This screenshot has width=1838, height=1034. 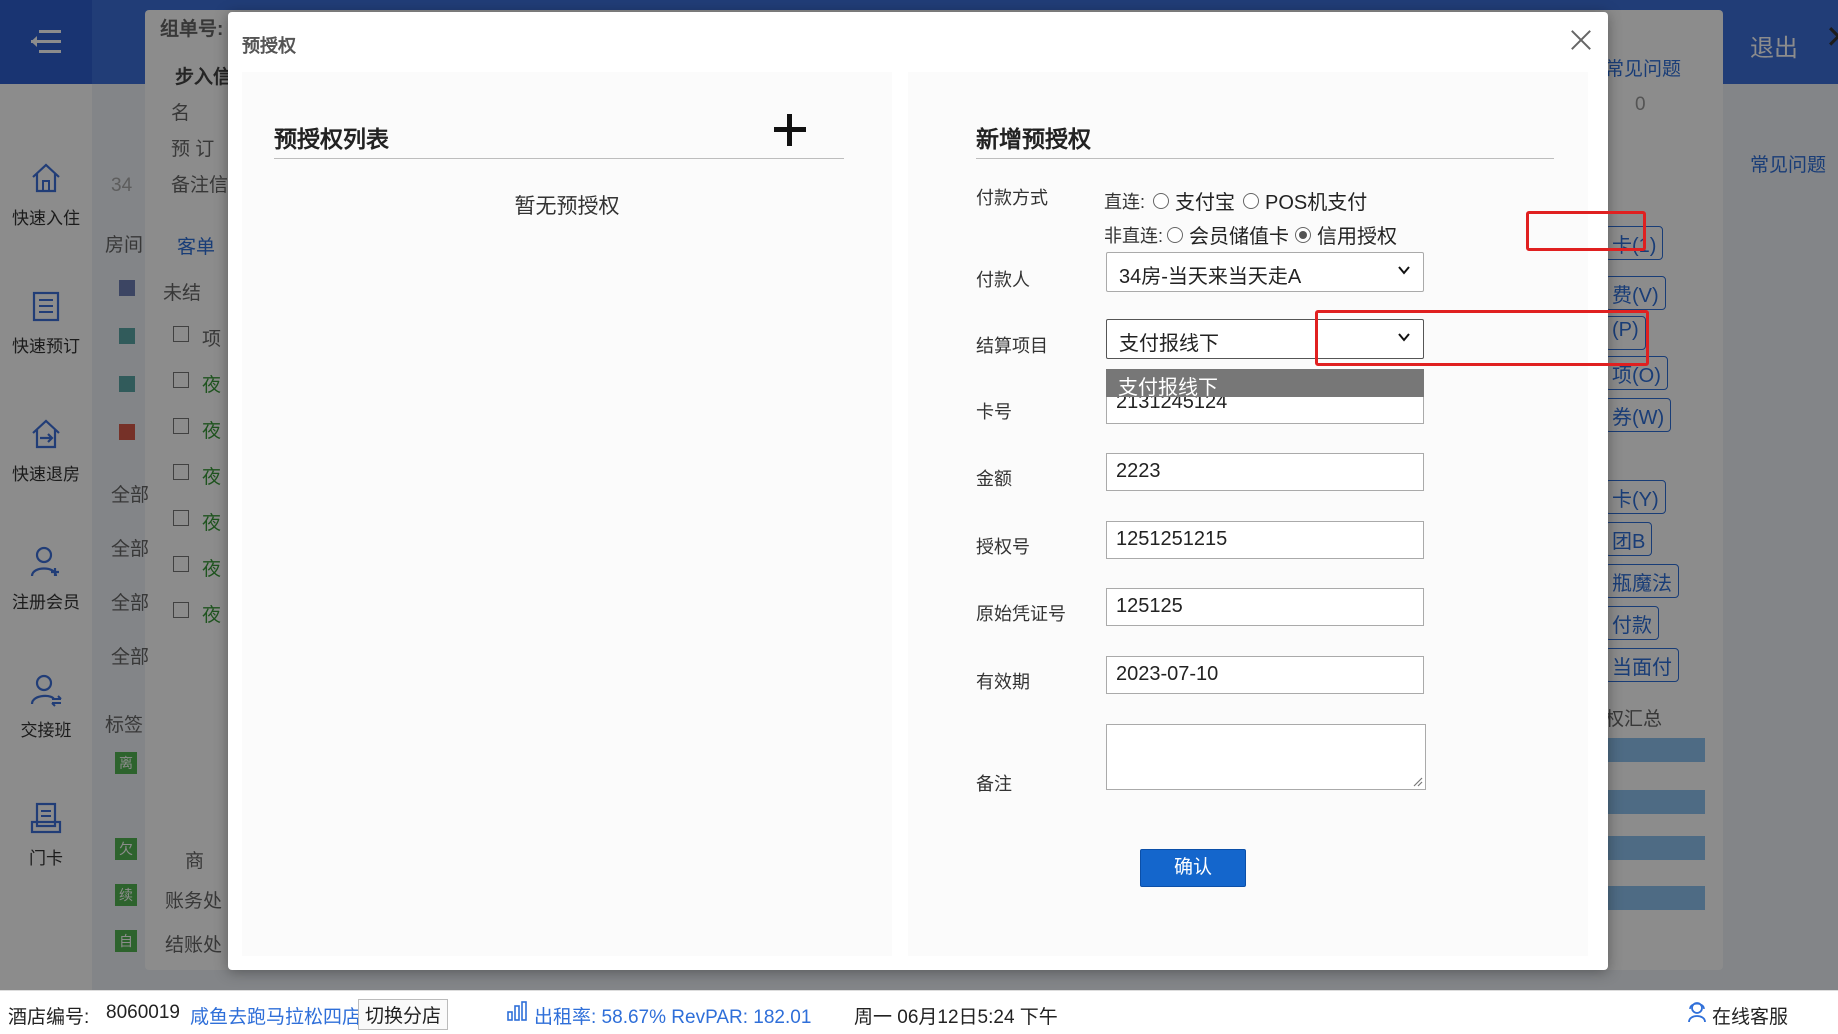 What do you see at coordinates (1003, 682) in the screenshot?
I see `expiry-label: 有效期` at bounding box center [1003, 682].